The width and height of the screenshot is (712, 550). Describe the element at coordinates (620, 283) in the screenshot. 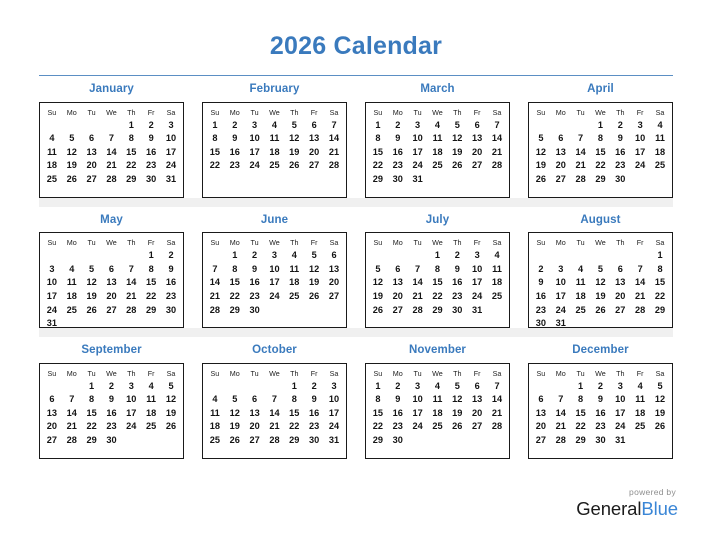

I see `day-cell: 13` at that location.